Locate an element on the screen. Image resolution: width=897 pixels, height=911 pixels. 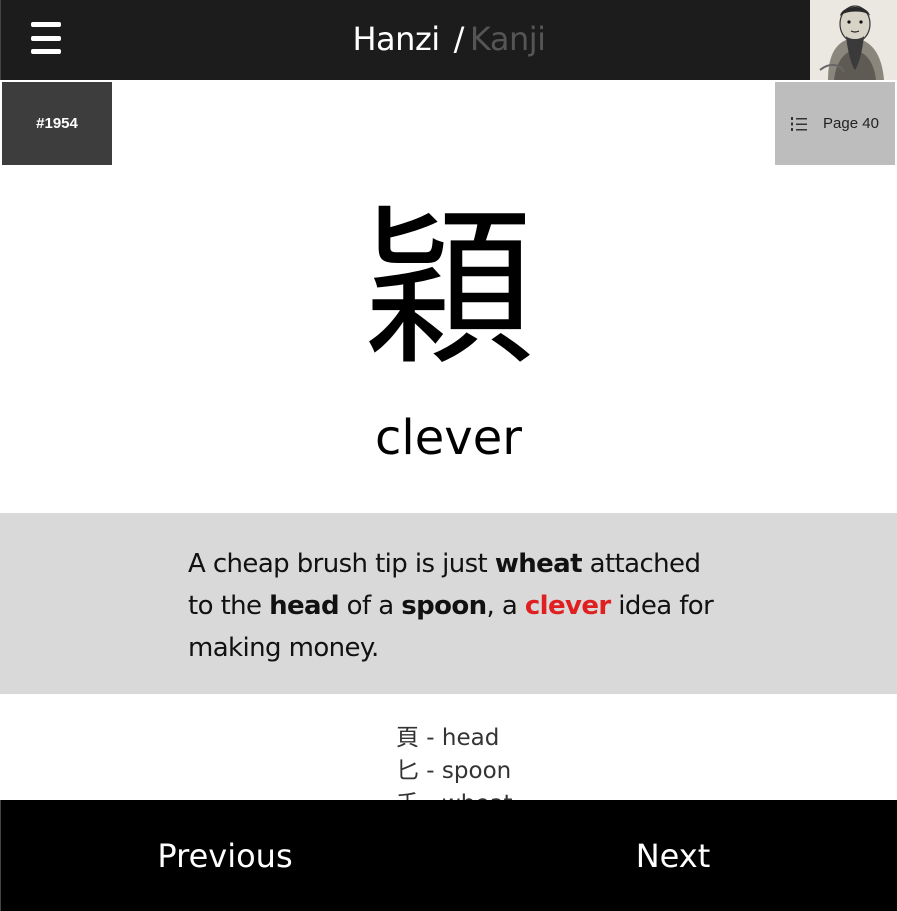
next-button: Next is located at coordinates (673, 855).